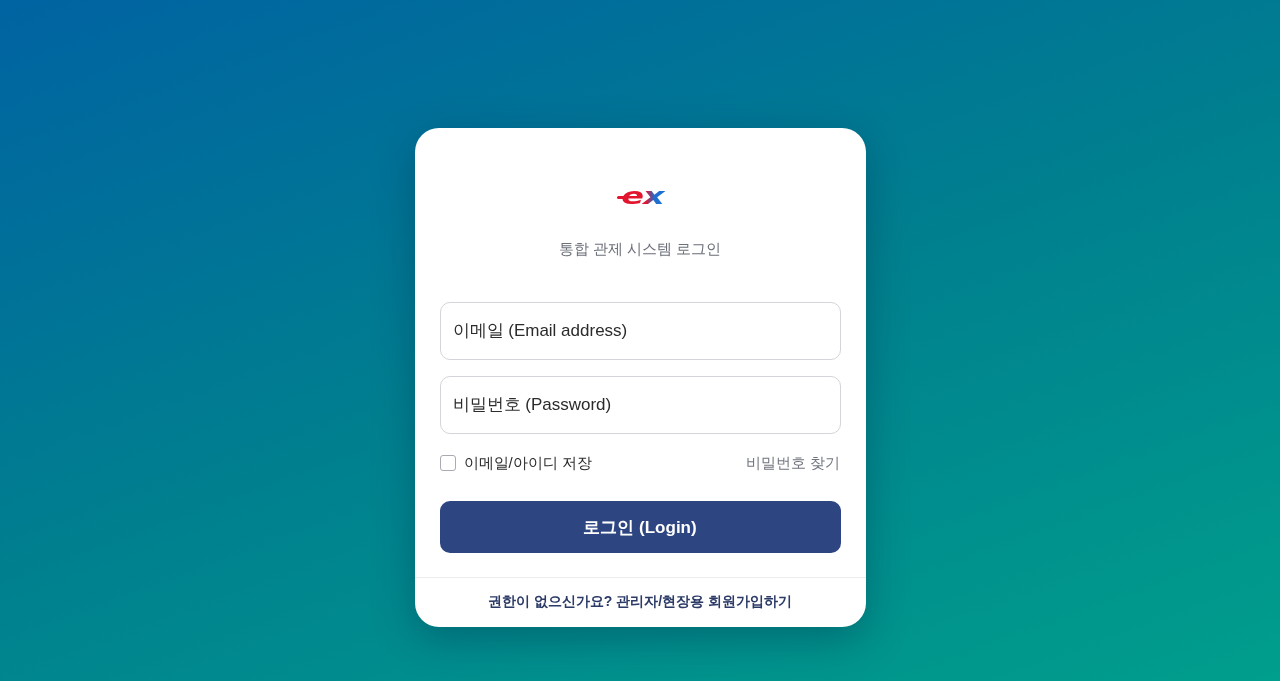  What do you see at coordinates (447, 463) in the screenshot?
I see `remember-checkbox` at bounding box center [447, 463].